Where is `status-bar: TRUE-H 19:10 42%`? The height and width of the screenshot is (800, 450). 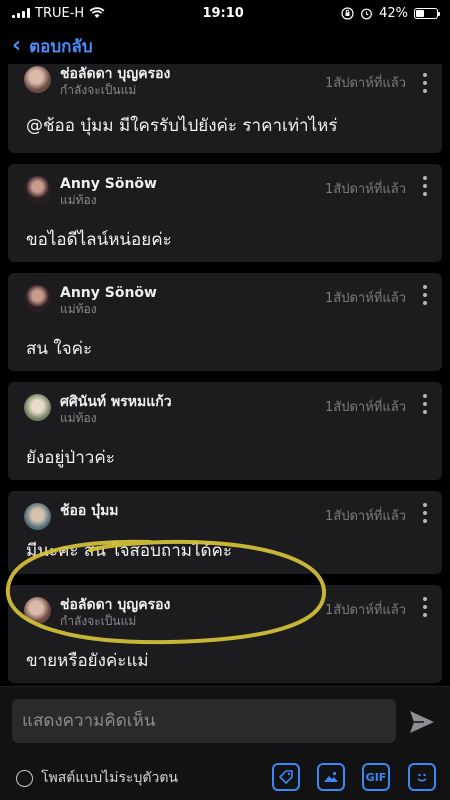 status-bar: TRUE-H 19:10 42% is located at coordinates (225, 13).